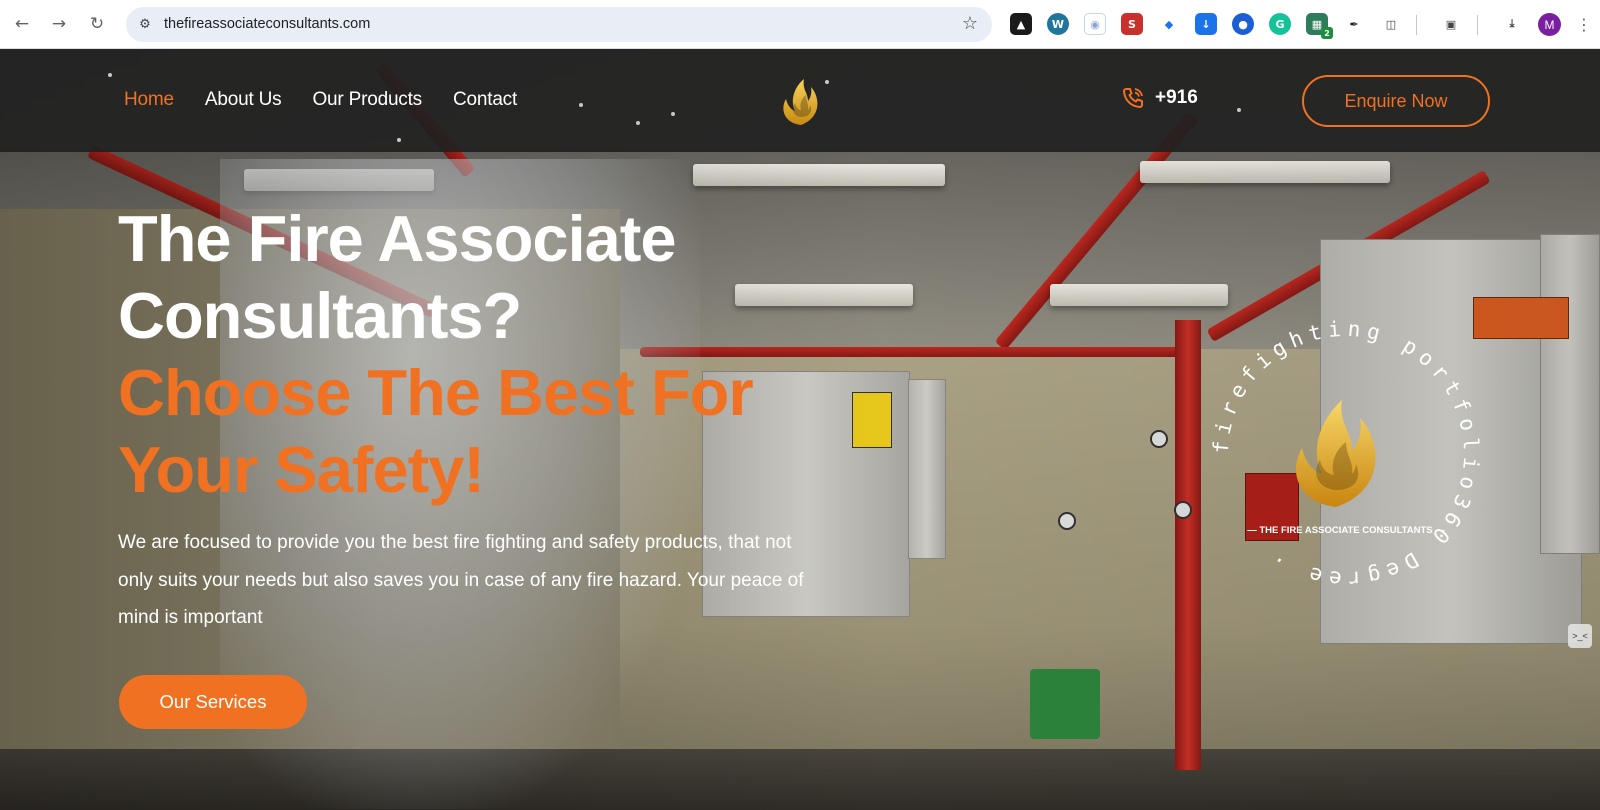 The image size is (1600, 810). Describe the element at coordinates (267, 24) in the screenshot. I see `url-text: thefireassociateconsultants.com` at that location.